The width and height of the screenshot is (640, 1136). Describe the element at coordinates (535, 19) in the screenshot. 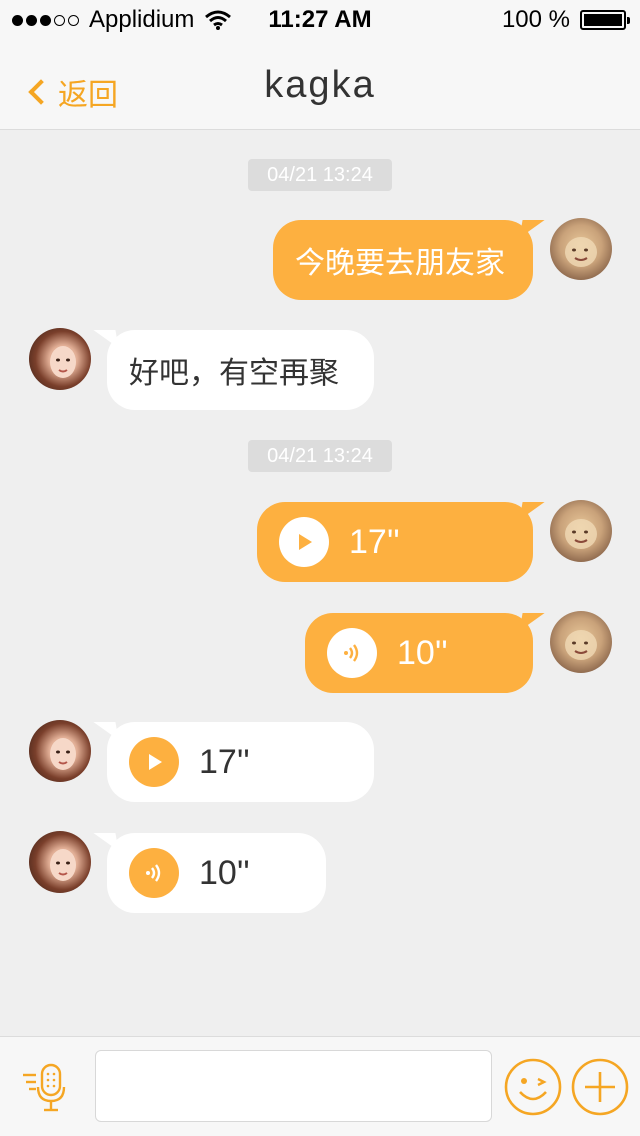

I see `battery-percent: 100 %` at that location.